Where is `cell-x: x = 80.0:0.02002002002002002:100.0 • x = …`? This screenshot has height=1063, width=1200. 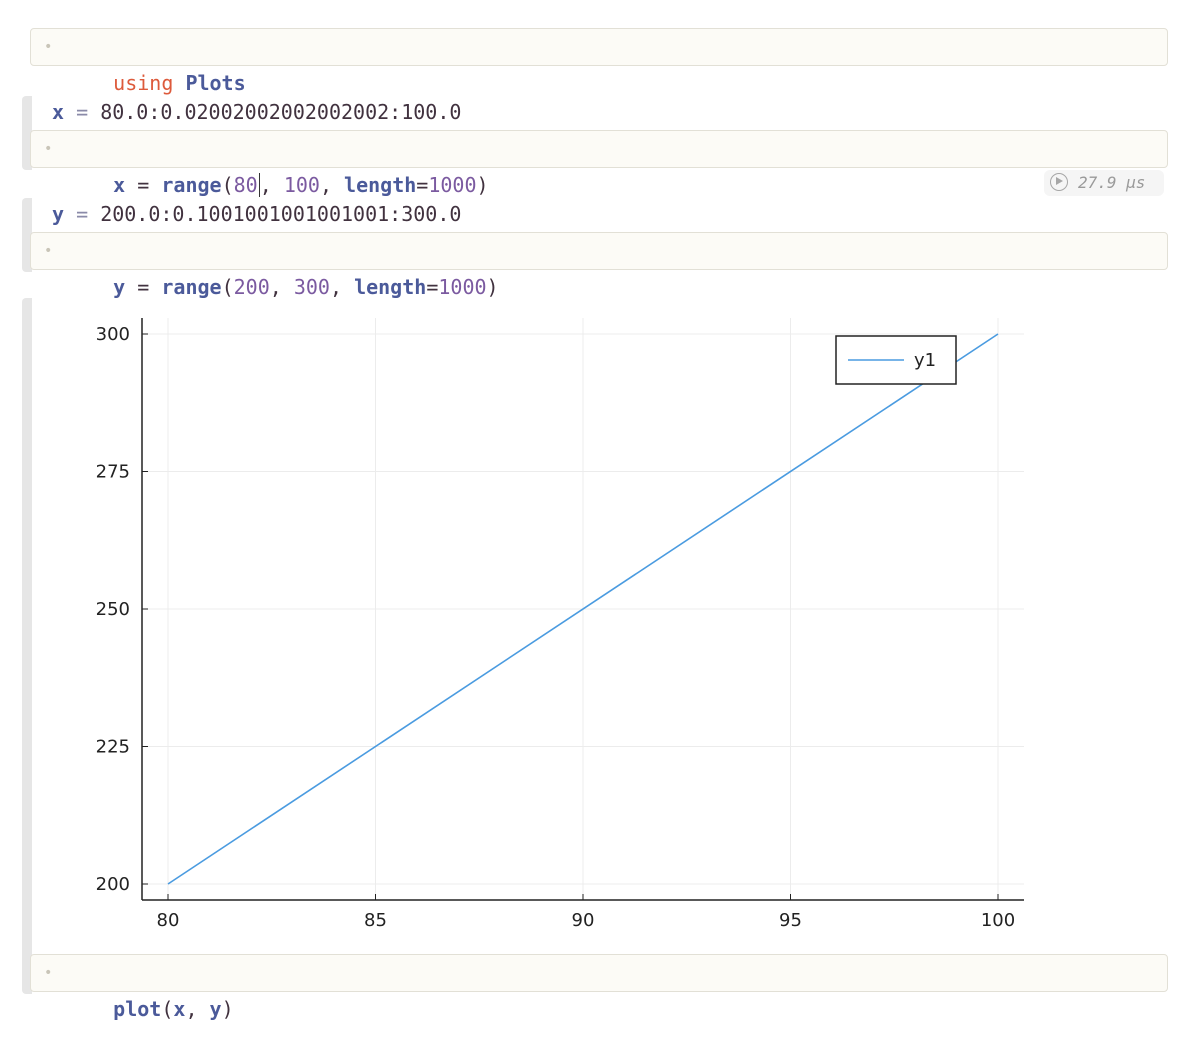
cell-x: x = 80.0:0.02002002002002002:100.0 • x = … is located at coordinates (595, 146).